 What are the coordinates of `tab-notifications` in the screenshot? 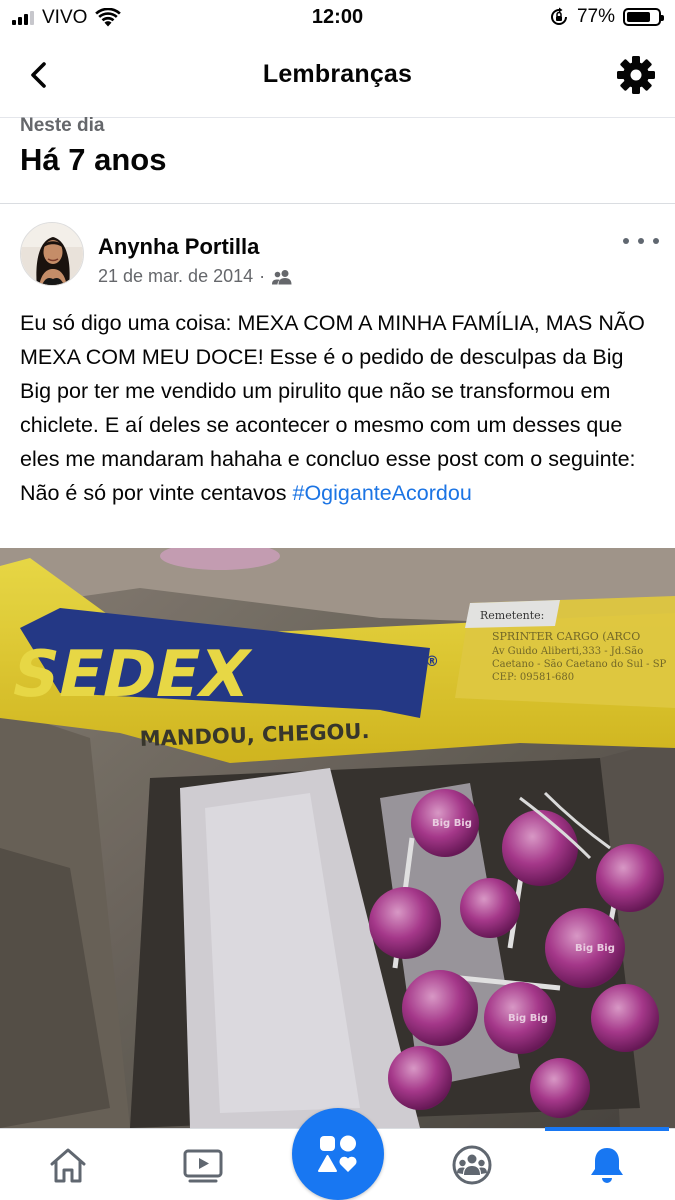 It's located at (607, 1163).